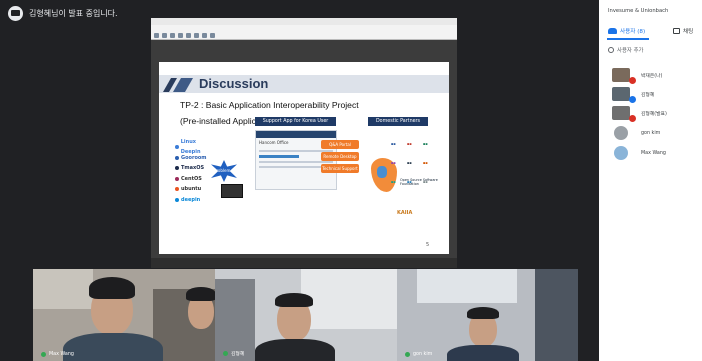 The width and height of the screenshot is (702, 361). I want to click on support-app-header: Support App for Korea User, so click(295, 121).